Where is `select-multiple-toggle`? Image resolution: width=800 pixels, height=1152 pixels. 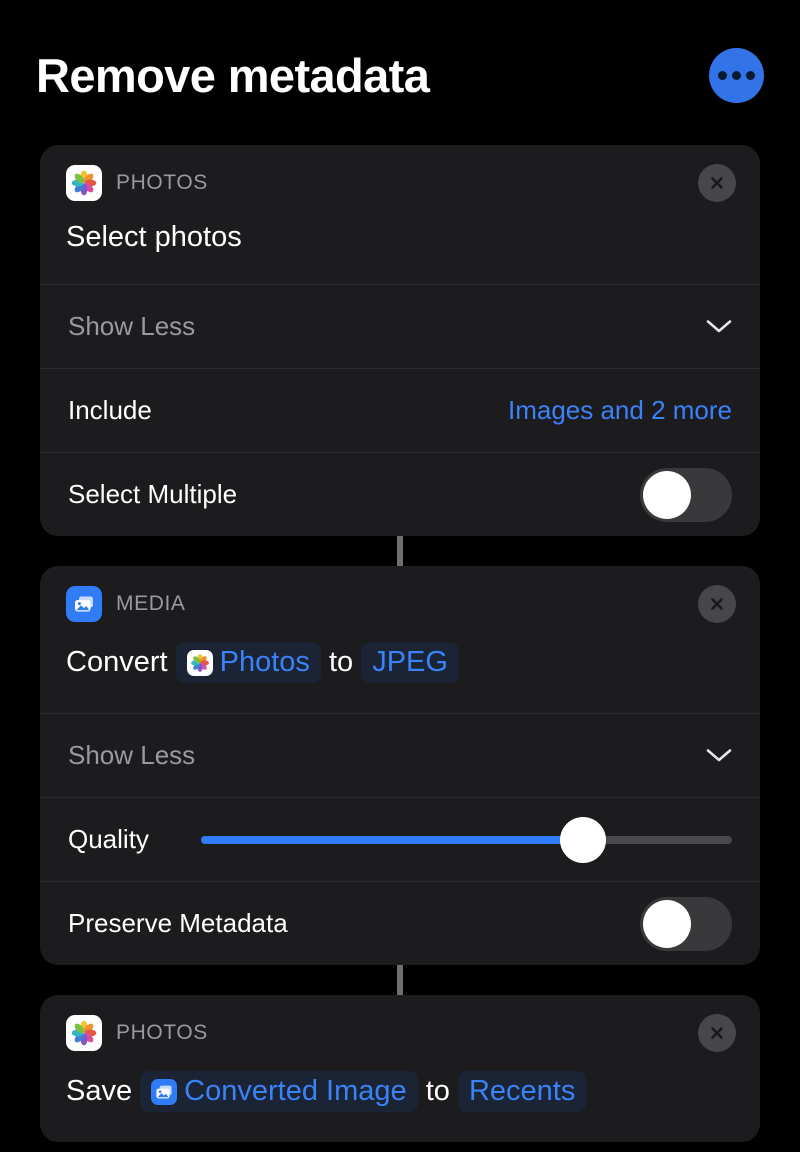
select-multiple-toggle is located at coordinates (686, 494).